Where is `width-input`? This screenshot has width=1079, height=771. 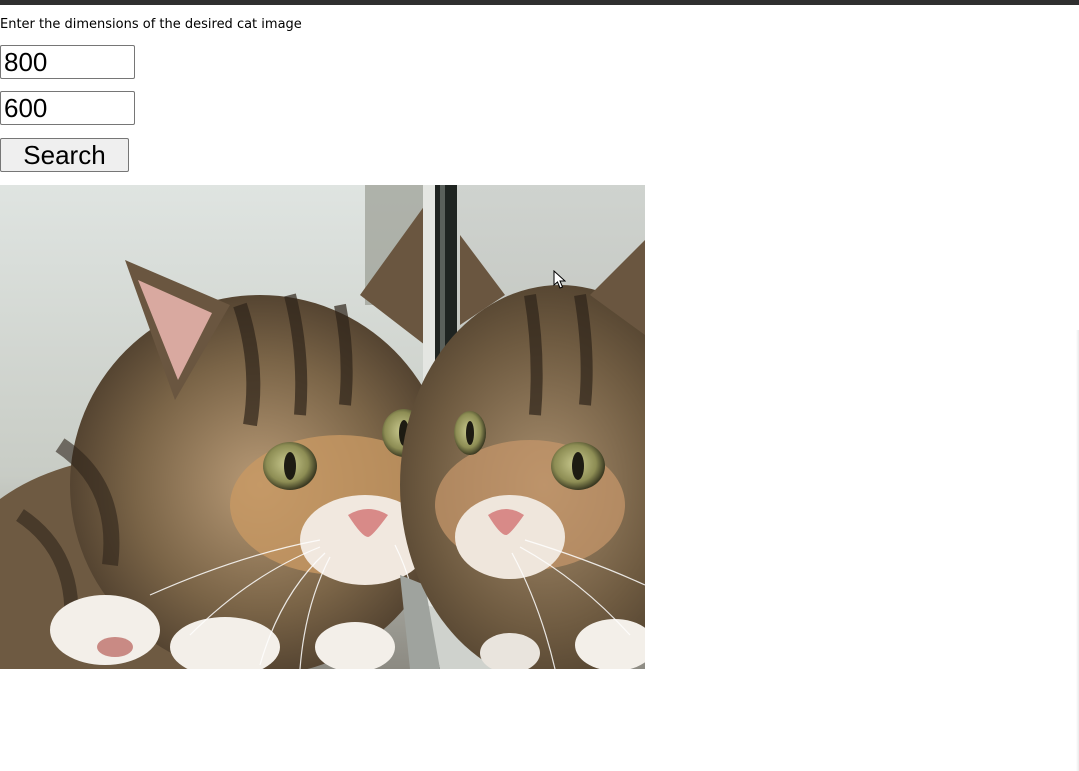
width-input is located at coordinates (67, 62).